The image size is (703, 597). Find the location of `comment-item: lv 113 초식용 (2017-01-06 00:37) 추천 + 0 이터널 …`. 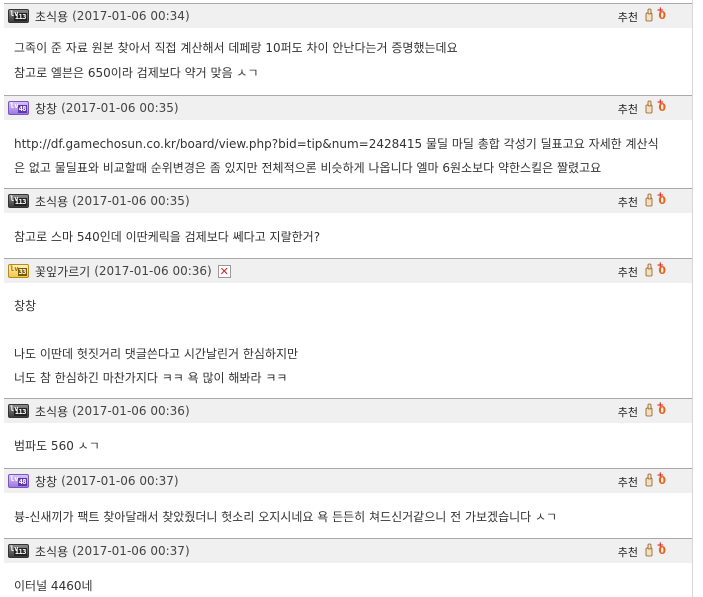

comment-item: lv 113 초식용 (2017-01-06 00:37) 추천 + 0 이터널 … is located at coordinates (346, 567).